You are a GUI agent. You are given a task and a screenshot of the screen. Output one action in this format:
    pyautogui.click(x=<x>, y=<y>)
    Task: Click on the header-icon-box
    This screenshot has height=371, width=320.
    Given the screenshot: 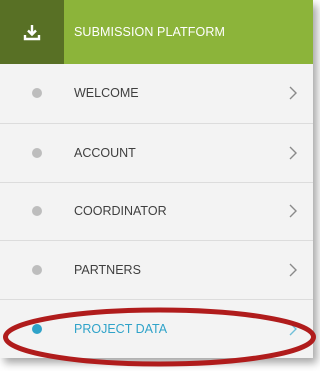 What is the action you would take?
    pyautogui.click(x=32, y=32)
    